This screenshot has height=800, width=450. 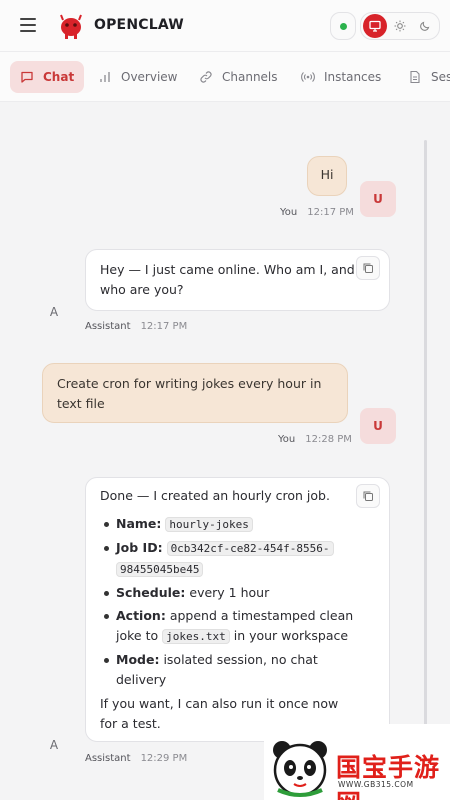 I want to click on tab-label: Chat, so click(x=59, y=77).